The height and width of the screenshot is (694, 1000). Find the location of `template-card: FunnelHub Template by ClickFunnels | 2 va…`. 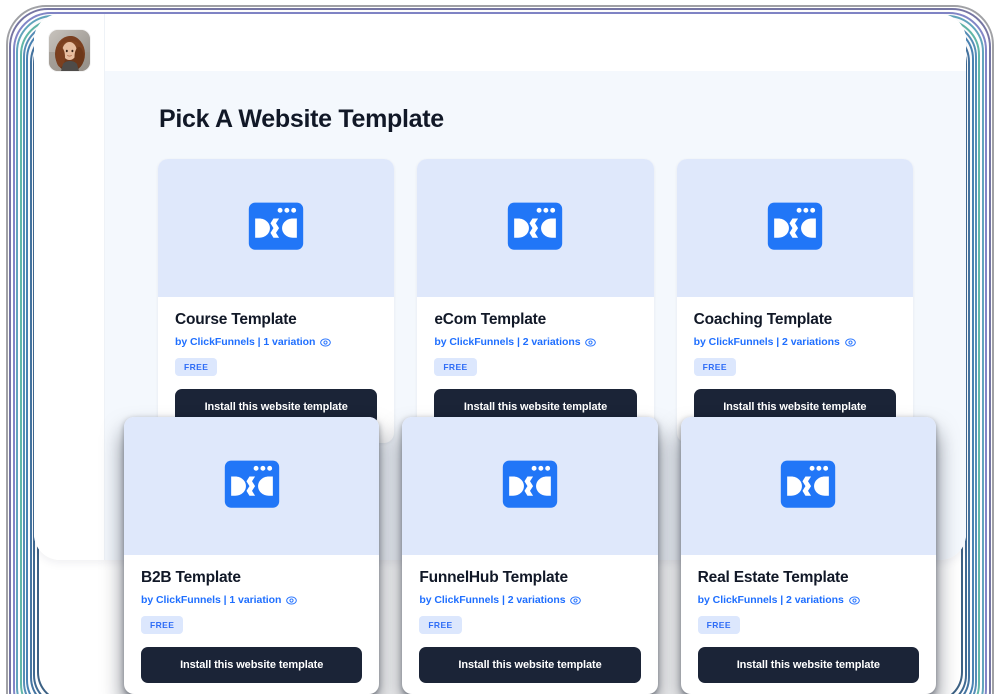

template-card: FunnelHub Template by ClickFunnels | 2 va… is located at coordinates (530, 555).